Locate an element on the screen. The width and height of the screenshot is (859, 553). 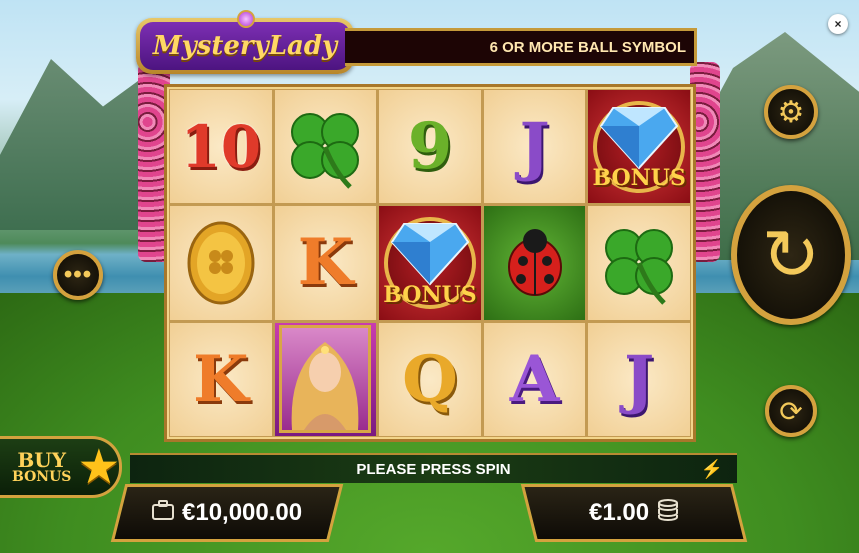
buy-bonus-label: BUY BONUS is located at coordinates (41, 467).